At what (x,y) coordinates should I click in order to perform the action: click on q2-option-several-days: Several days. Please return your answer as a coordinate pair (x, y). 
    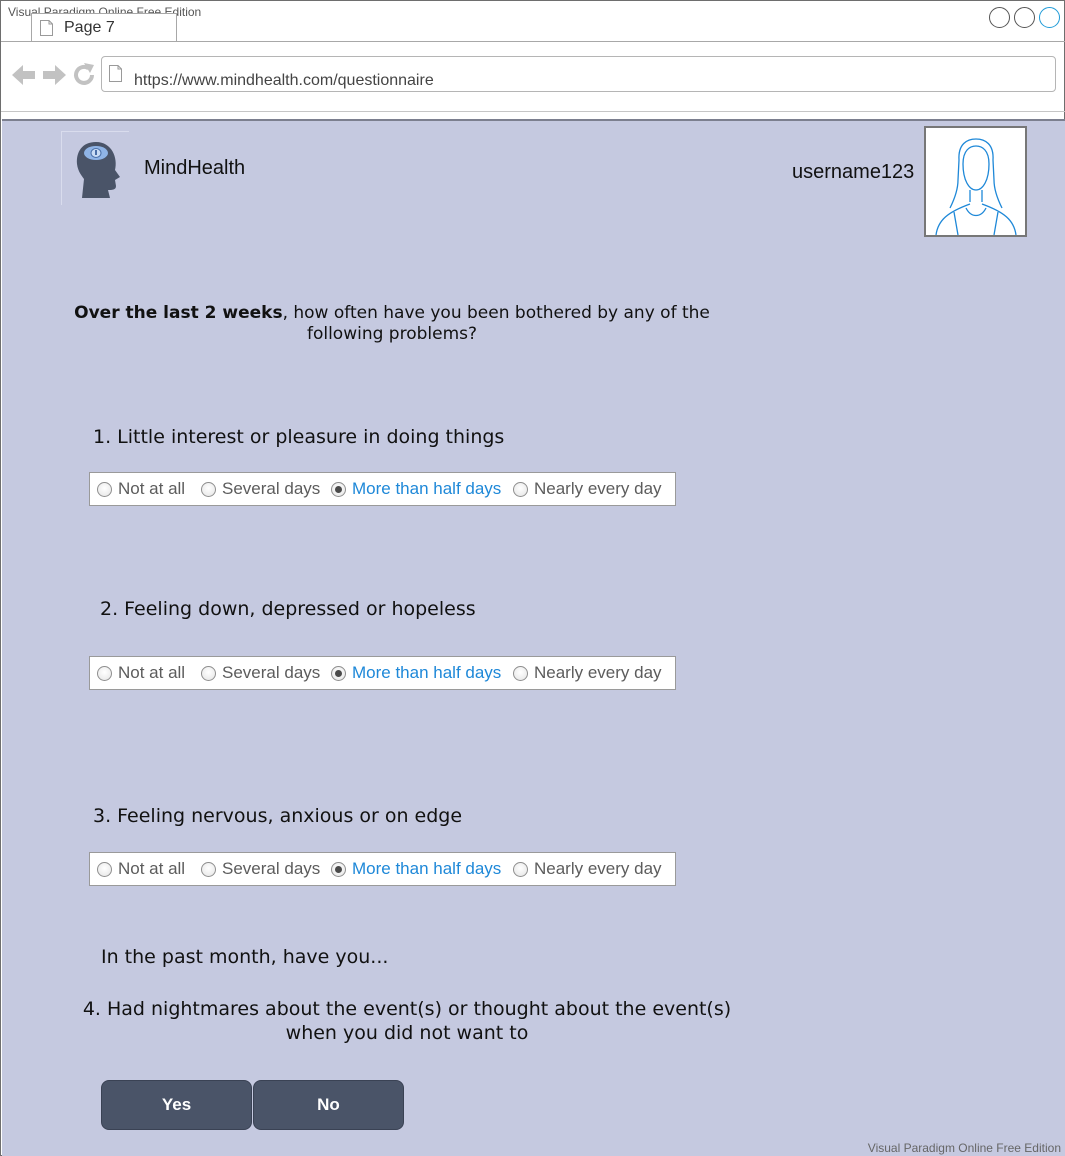
    Looking at the image, I should click on (260, 673).